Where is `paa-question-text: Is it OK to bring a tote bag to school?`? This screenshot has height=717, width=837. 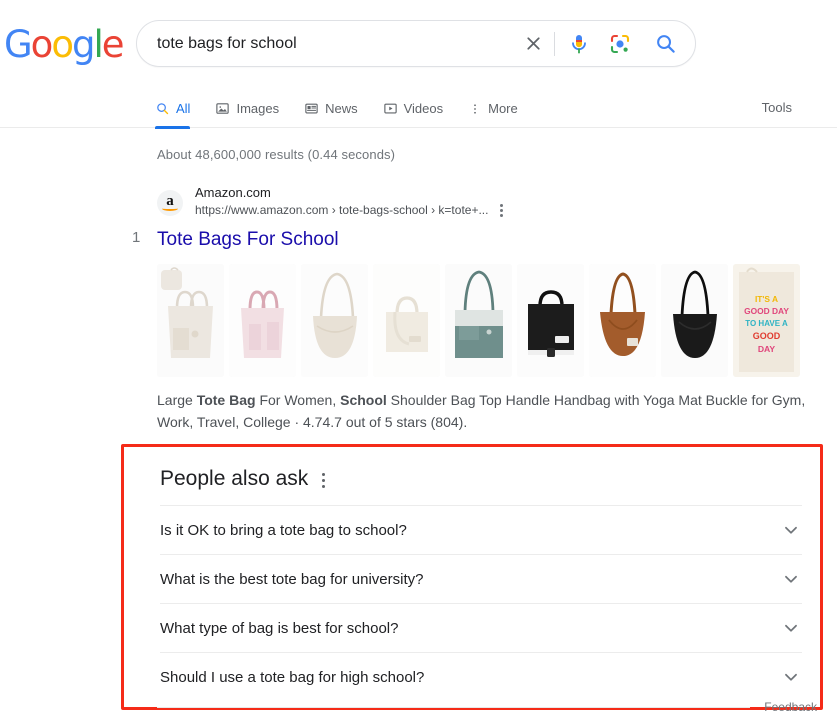 paa-question-text: Is it OK to bring a tote bag to school? is located at coordinates (283, 530).